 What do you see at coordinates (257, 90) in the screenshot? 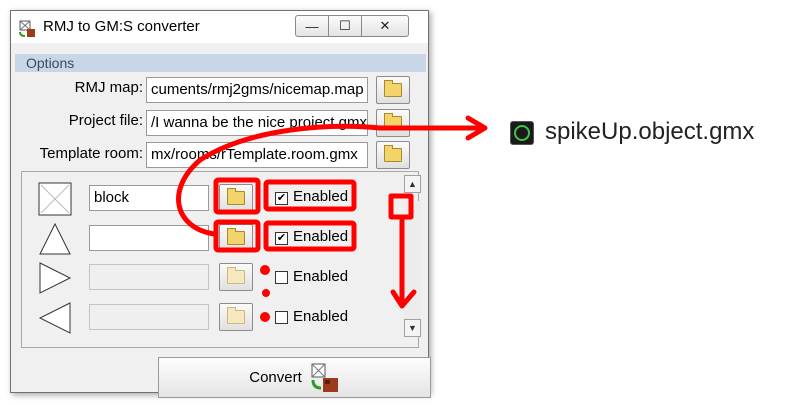
I see `rmj-map-field: cuments/rmj2gms/nicemap.map` at bounding box center [257, 90].